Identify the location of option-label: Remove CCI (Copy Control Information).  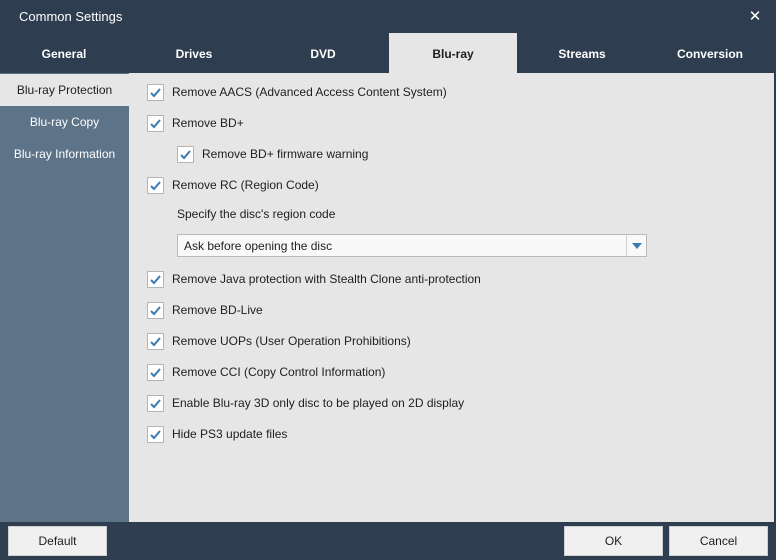
(279, 372).